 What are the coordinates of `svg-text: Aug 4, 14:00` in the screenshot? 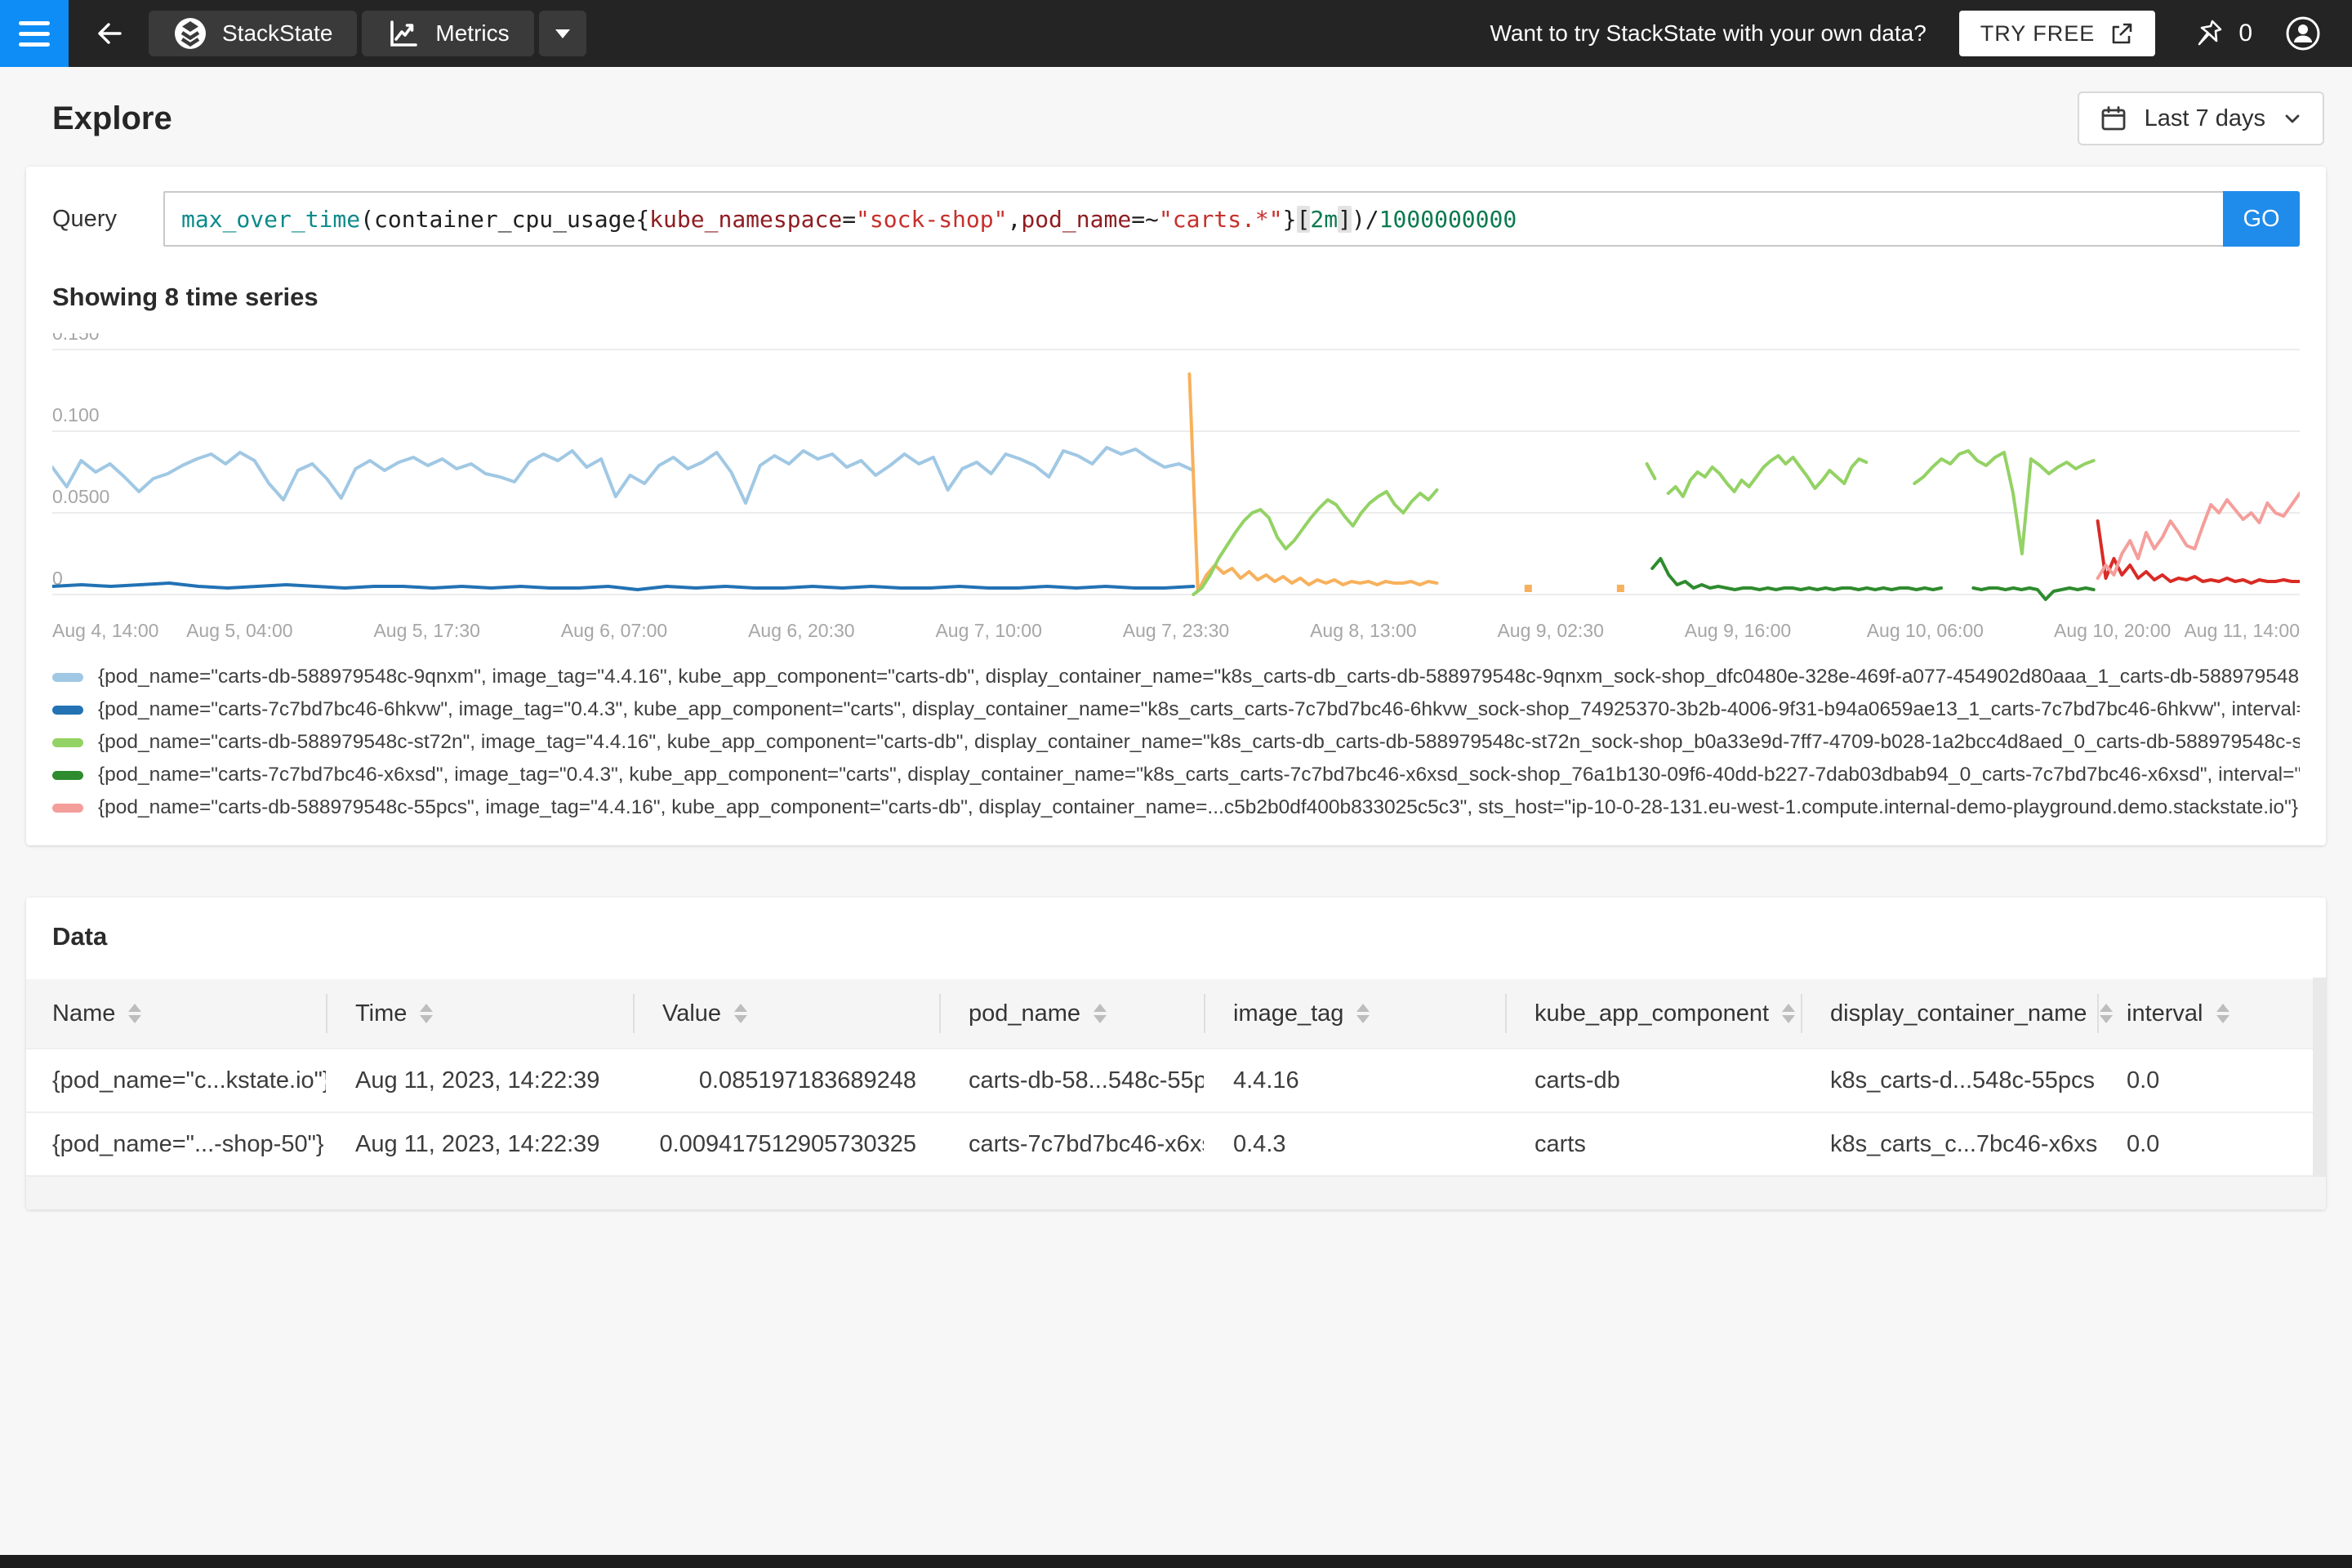 It's located at (105, 630).